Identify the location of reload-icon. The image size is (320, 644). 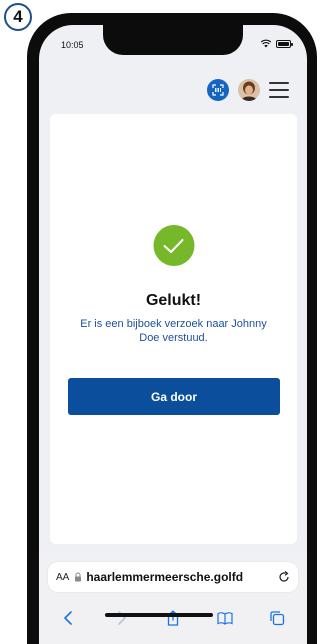
(284, 577).